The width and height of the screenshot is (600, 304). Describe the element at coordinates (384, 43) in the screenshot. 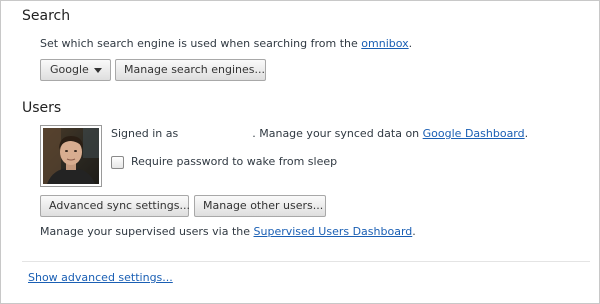

I see `omnibox-link: omnibox` at that location.